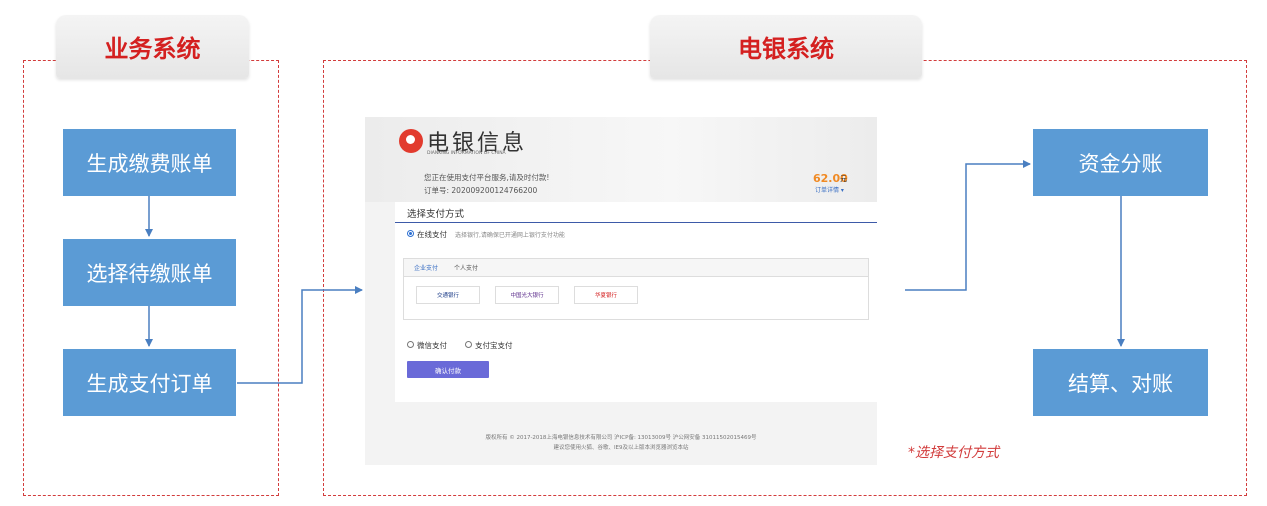 This screenshot has height=506, width=1267. What do you see at coordinates (436, 214) in the screenshot?
I see `panel-title: 选择支付方式` at bounding box center [436, 214].